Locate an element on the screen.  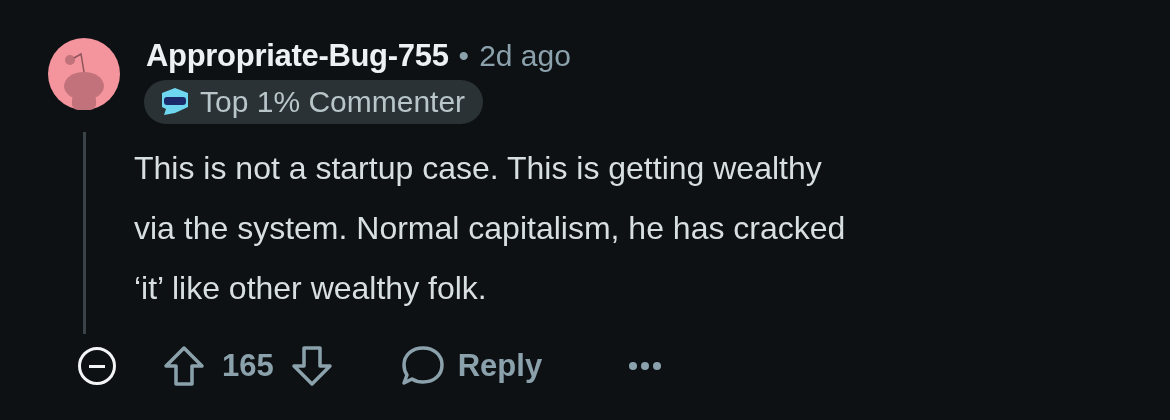
timestamp: 2d ago is located at coordinates (525, 56).